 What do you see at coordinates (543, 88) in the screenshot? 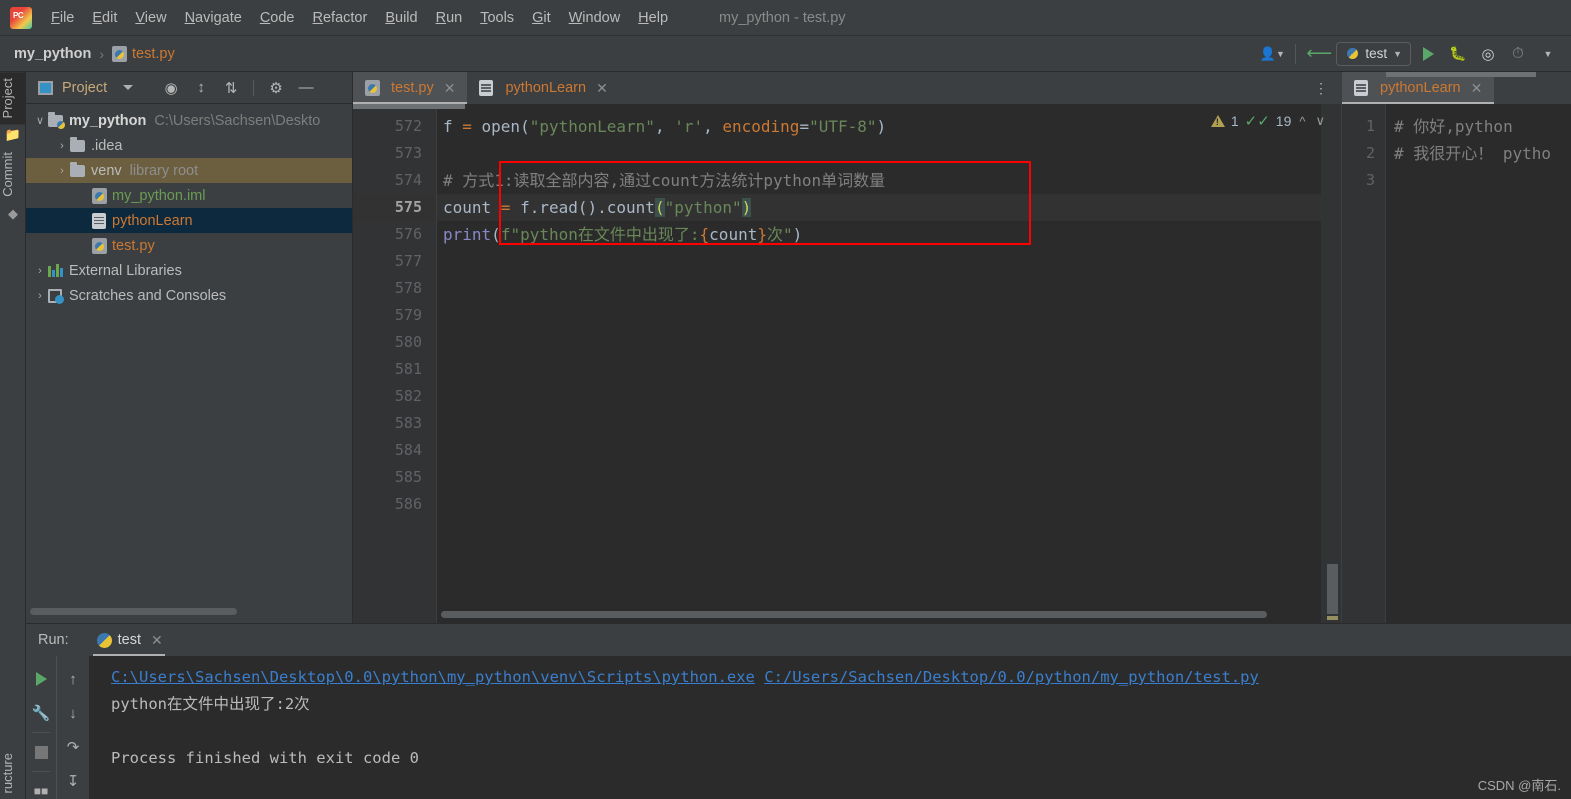
I see `editor-tab-pythonlearn: pythonLearn ✕` at bounding box center [543, 88].